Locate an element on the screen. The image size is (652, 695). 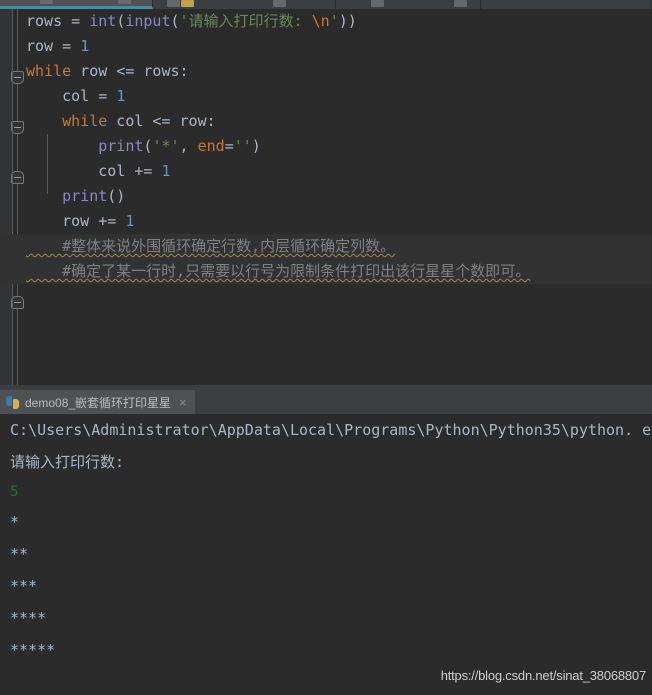
code-line: print('*', end='') is located at coordinates (326, 146).